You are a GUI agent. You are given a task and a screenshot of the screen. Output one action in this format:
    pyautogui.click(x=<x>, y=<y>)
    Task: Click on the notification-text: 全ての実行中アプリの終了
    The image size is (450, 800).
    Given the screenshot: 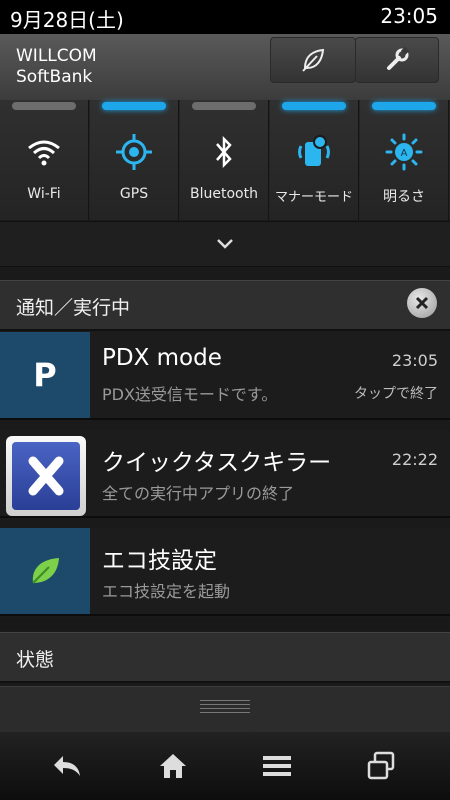 What is the action you would take?
    pyautogui.click(x=198, y=493)
    